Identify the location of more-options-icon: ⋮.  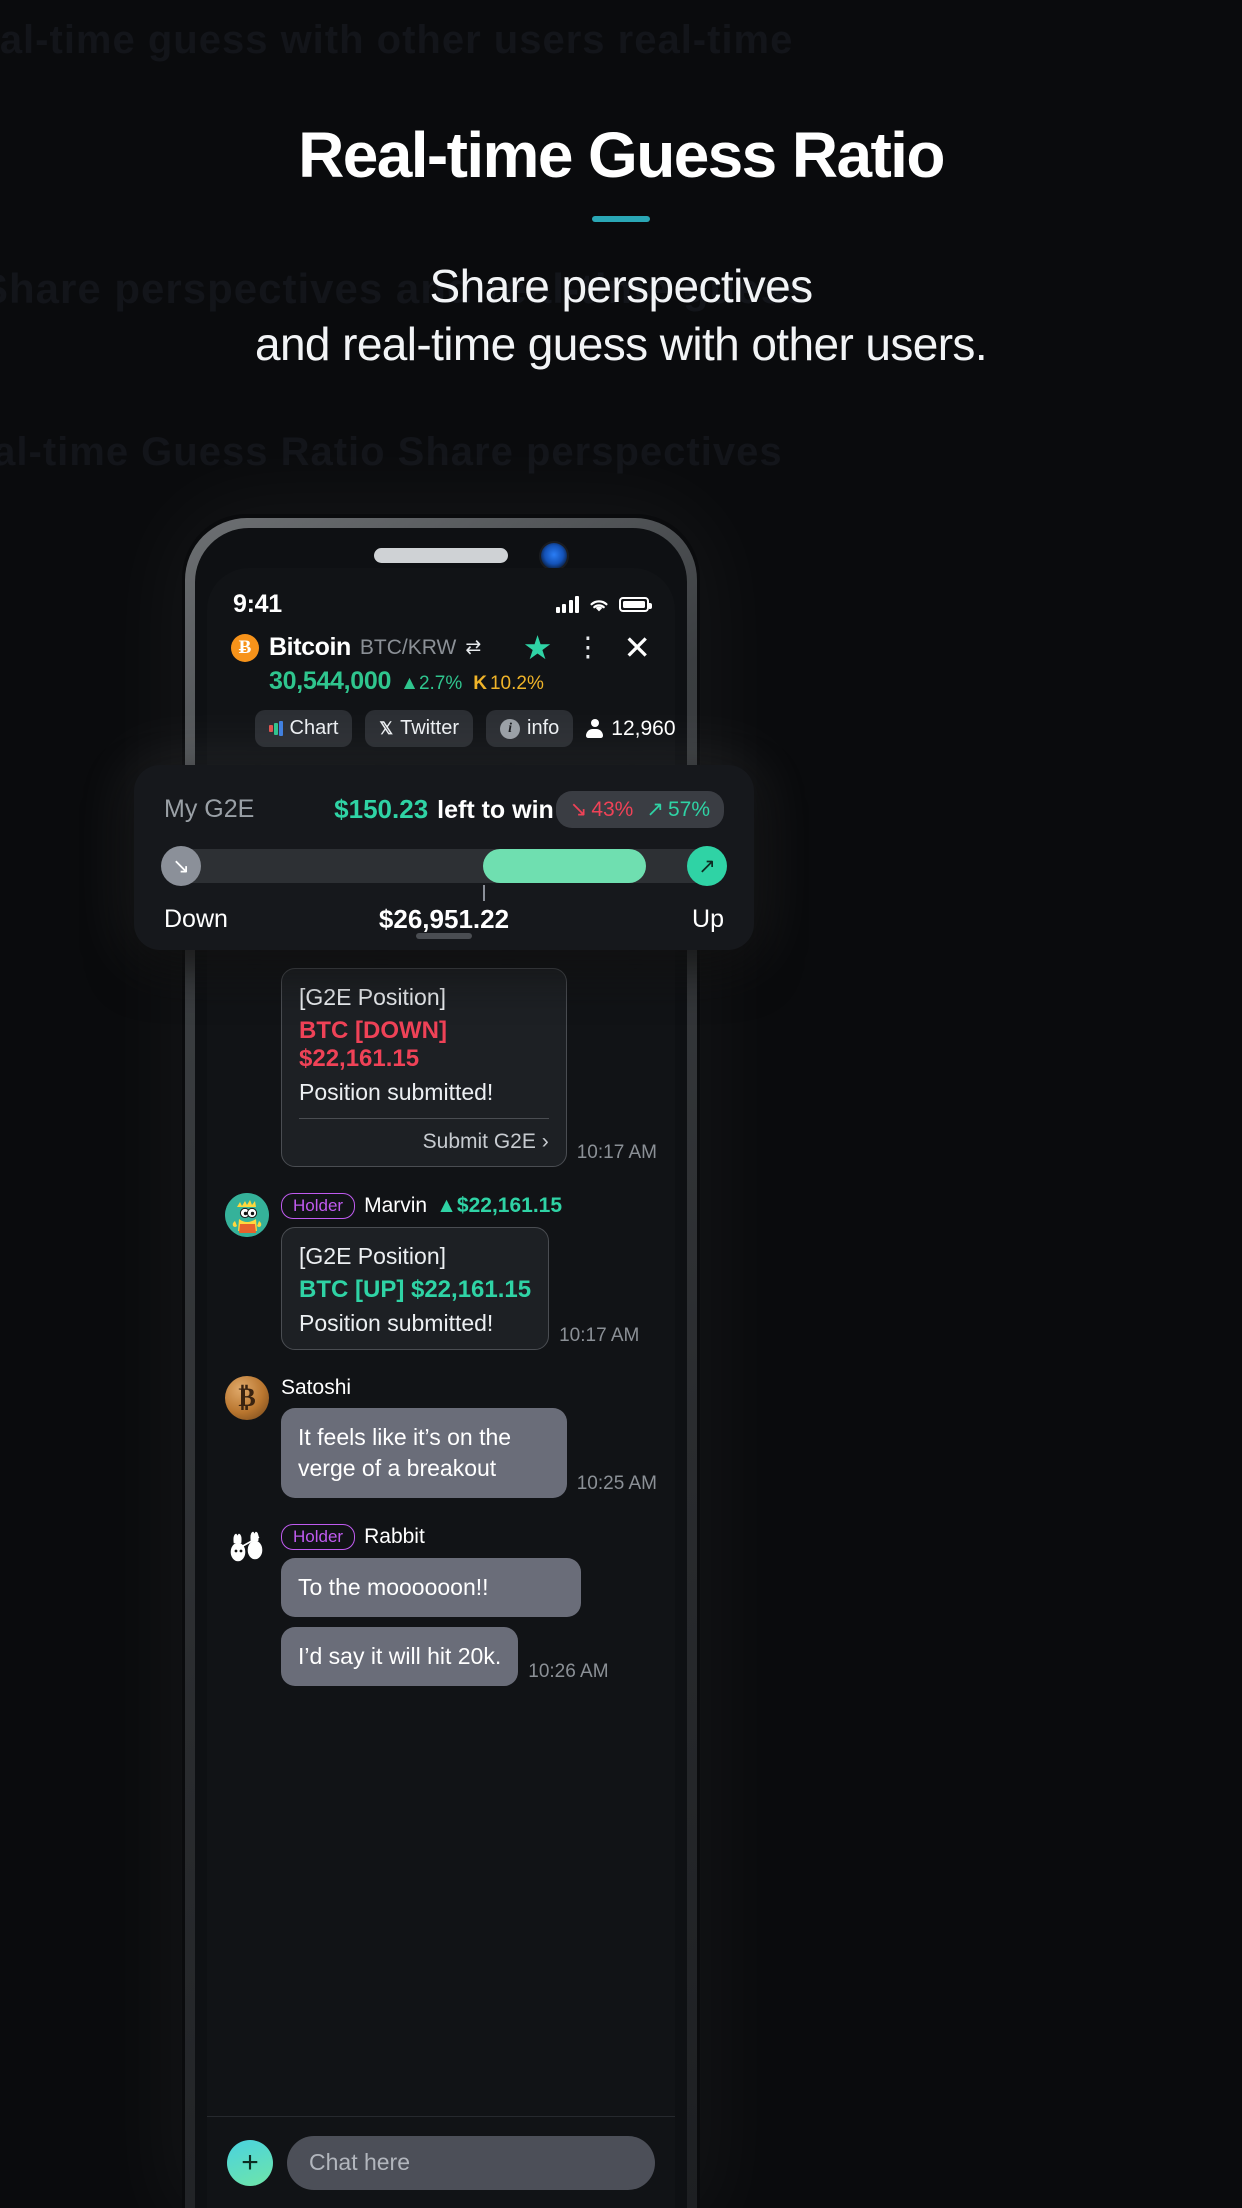
(587, 647).